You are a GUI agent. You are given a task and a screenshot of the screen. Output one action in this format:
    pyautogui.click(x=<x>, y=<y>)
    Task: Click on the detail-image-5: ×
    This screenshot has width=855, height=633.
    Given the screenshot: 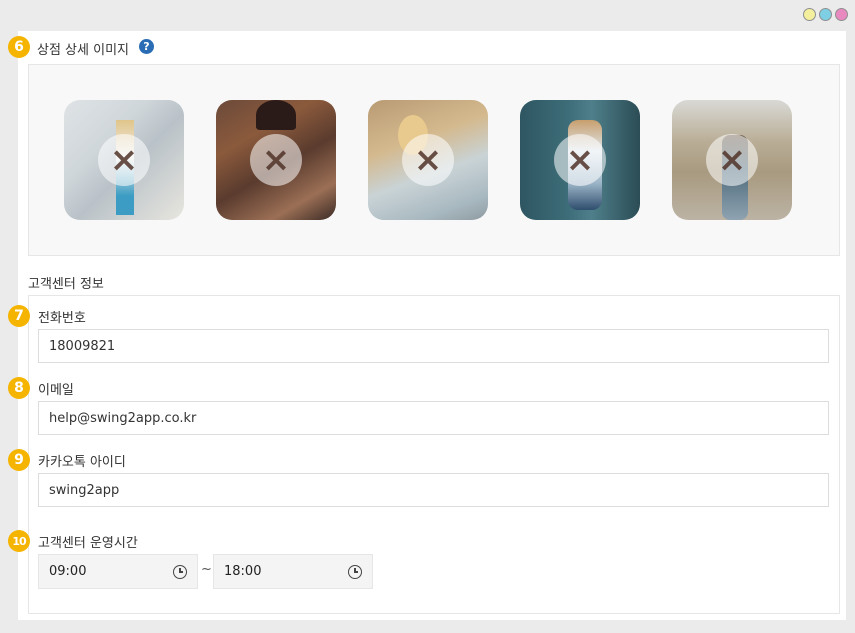 What is the action you would take?
    pyautogui.click(x=732, y=160)
    